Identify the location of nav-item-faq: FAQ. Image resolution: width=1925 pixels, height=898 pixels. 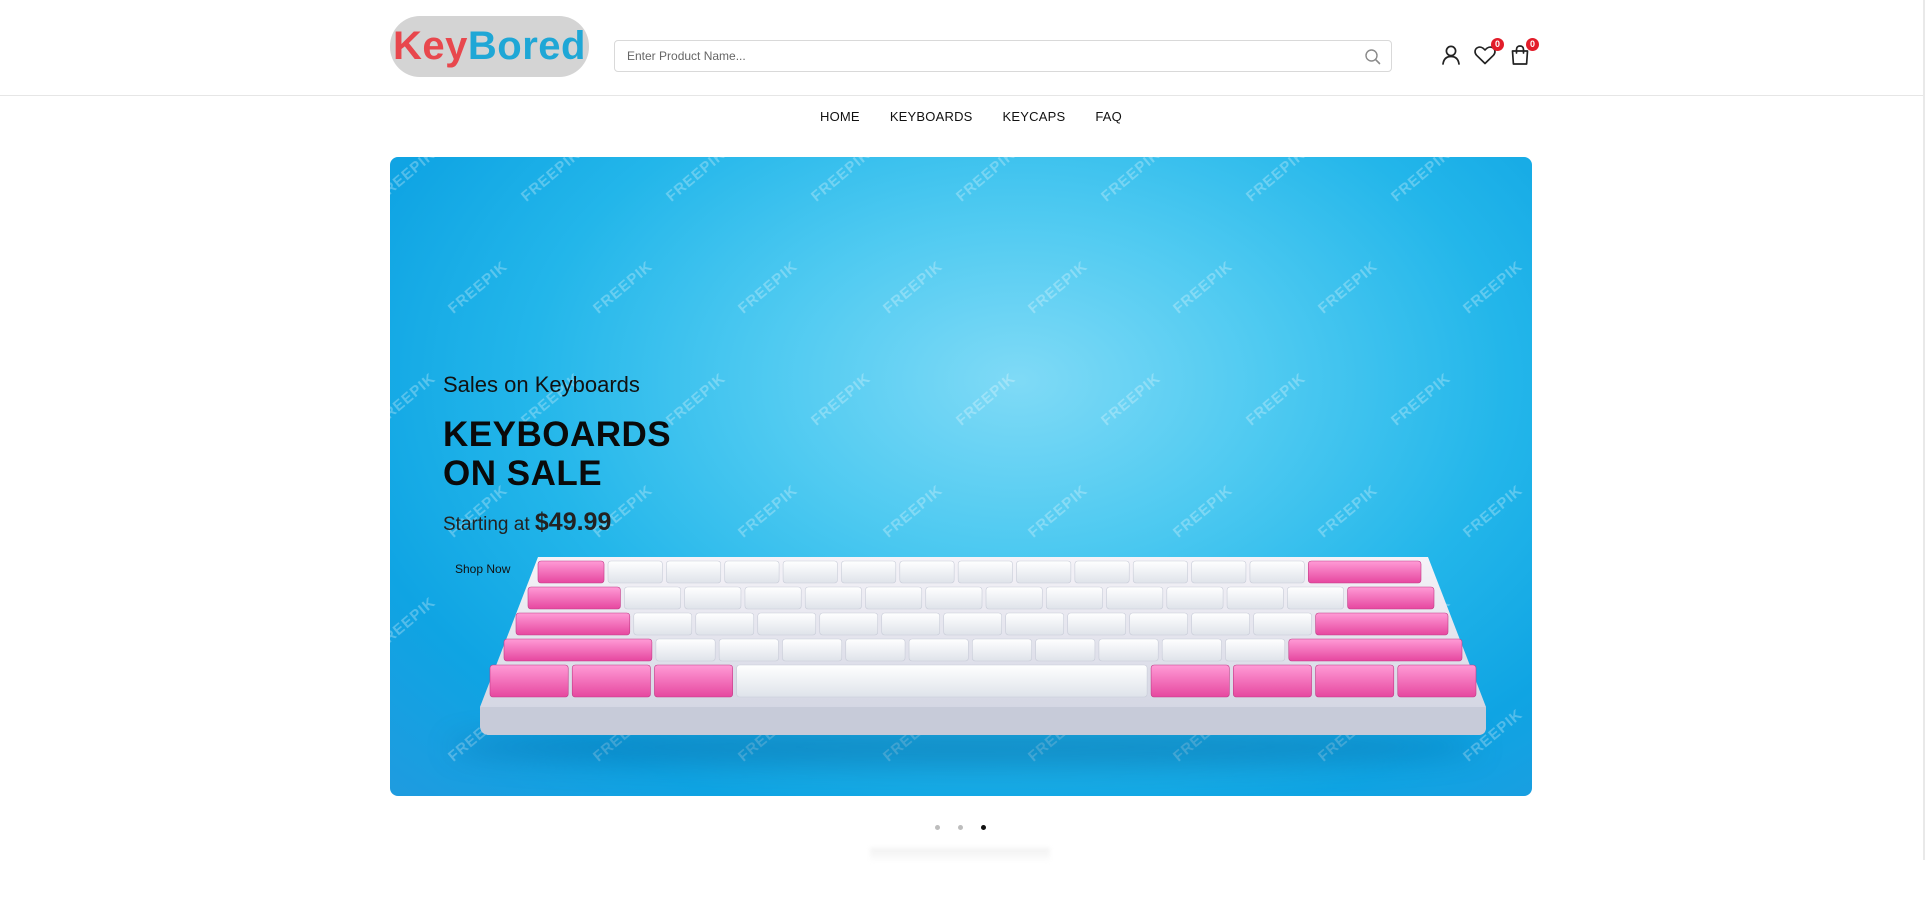
(1108, 117).